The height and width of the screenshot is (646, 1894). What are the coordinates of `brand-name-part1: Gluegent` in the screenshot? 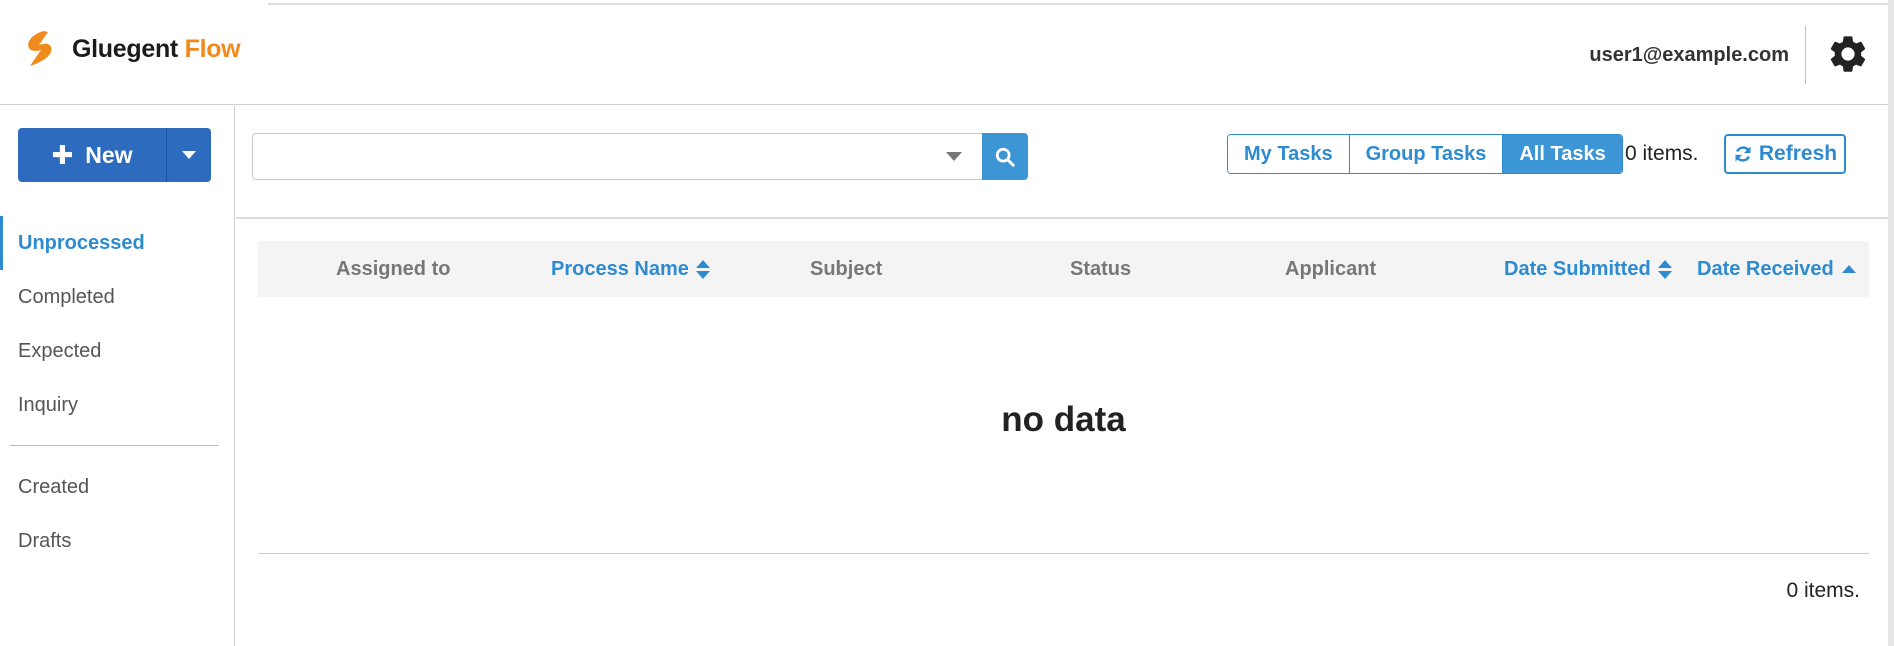 It's located at (125, 48).